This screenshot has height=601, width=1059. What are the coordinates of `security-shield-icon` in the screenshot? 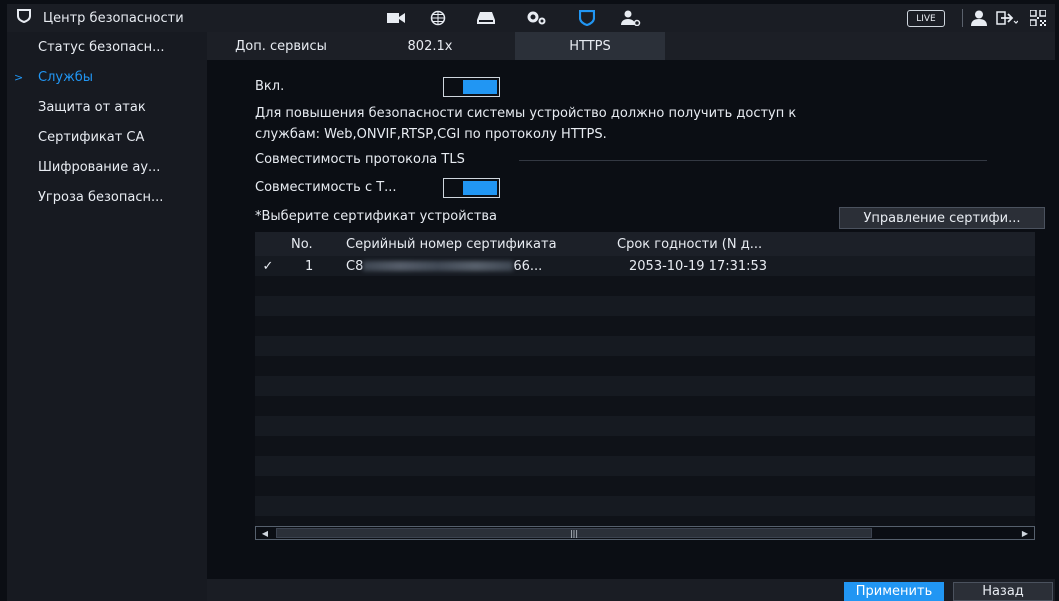 It's located at (587, 18).